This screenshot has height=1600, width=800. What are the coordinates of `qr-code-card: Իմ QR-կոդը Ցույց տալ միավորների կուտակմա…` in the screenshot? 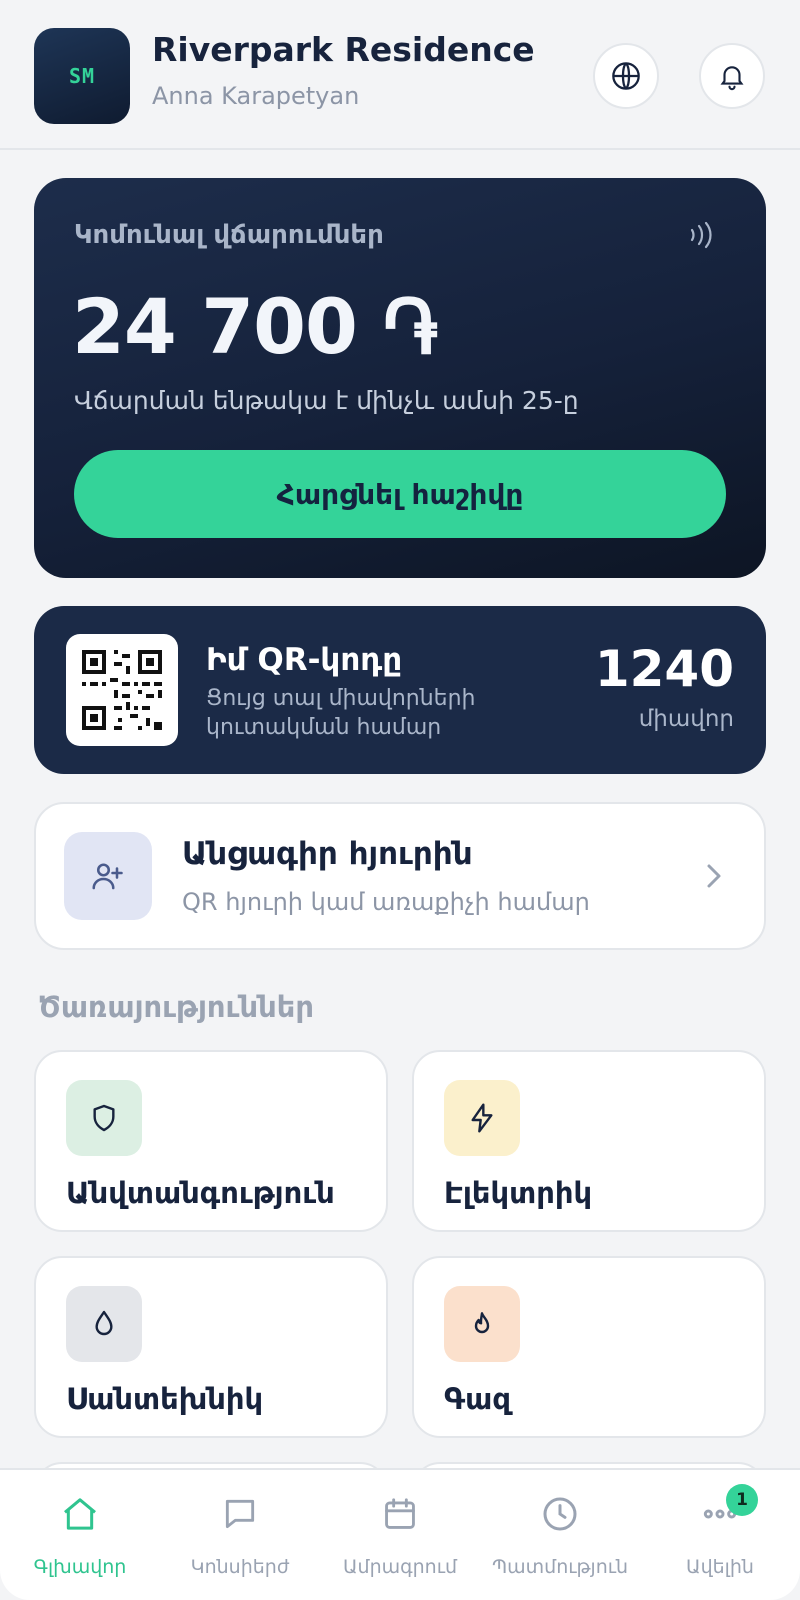 It's located at (400, 690).